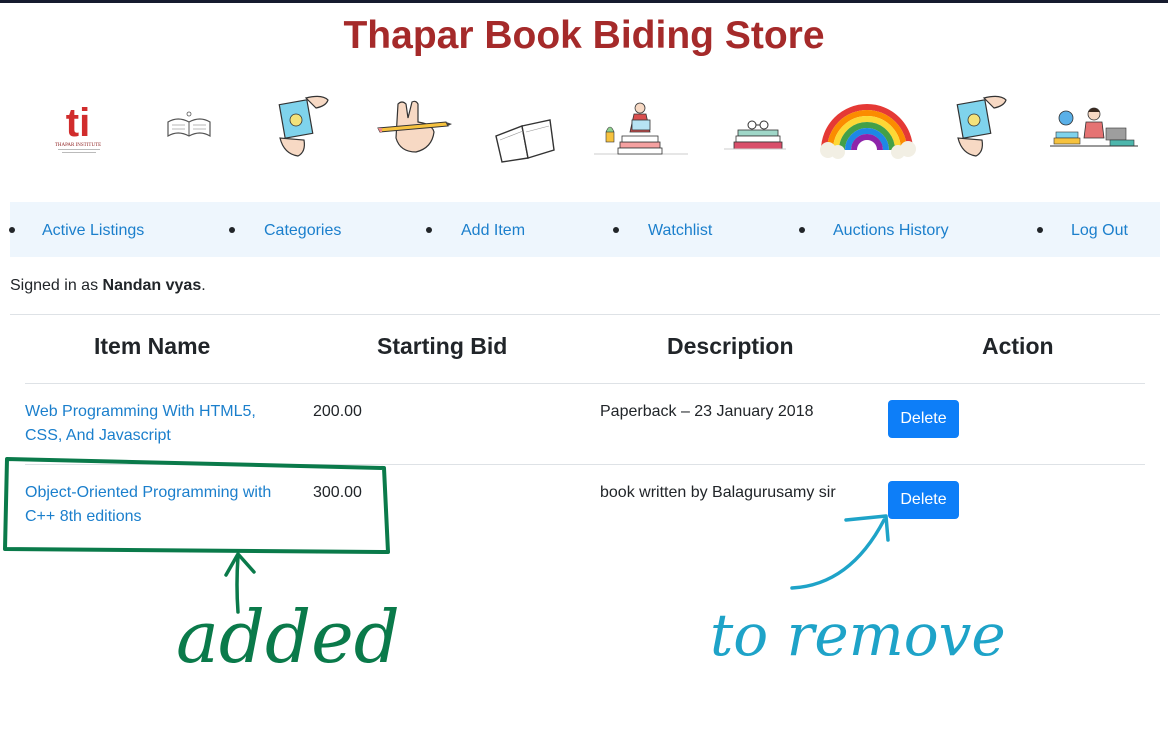 The image size is (1168, 753). I want to click on annotation-to-remove: to remove, so click(858, 635).